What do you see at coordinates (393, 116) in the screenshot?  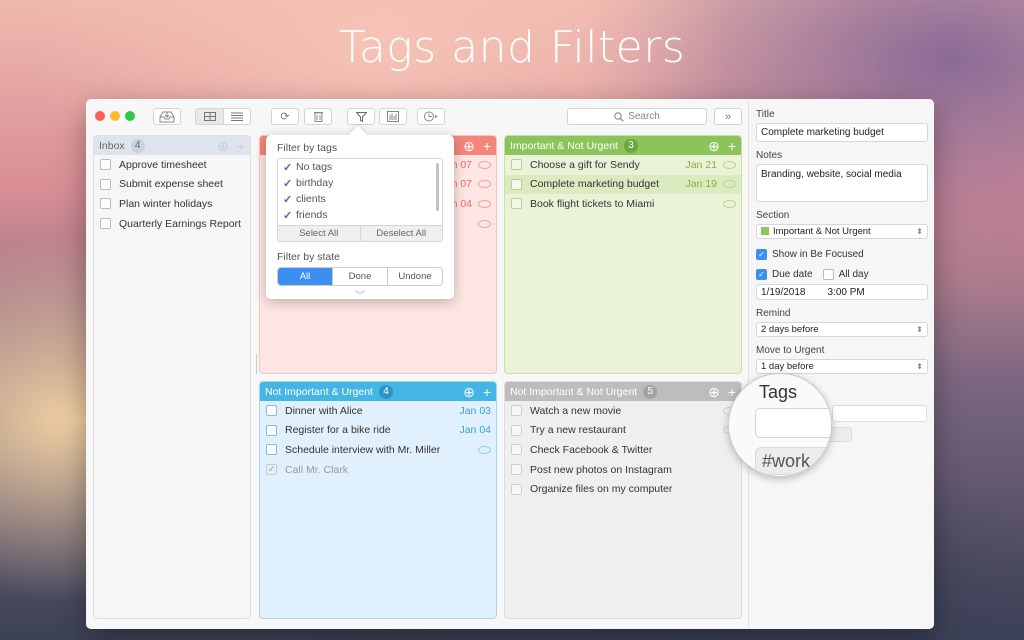 I see `statistics-button` at bounding box center [393, 116].